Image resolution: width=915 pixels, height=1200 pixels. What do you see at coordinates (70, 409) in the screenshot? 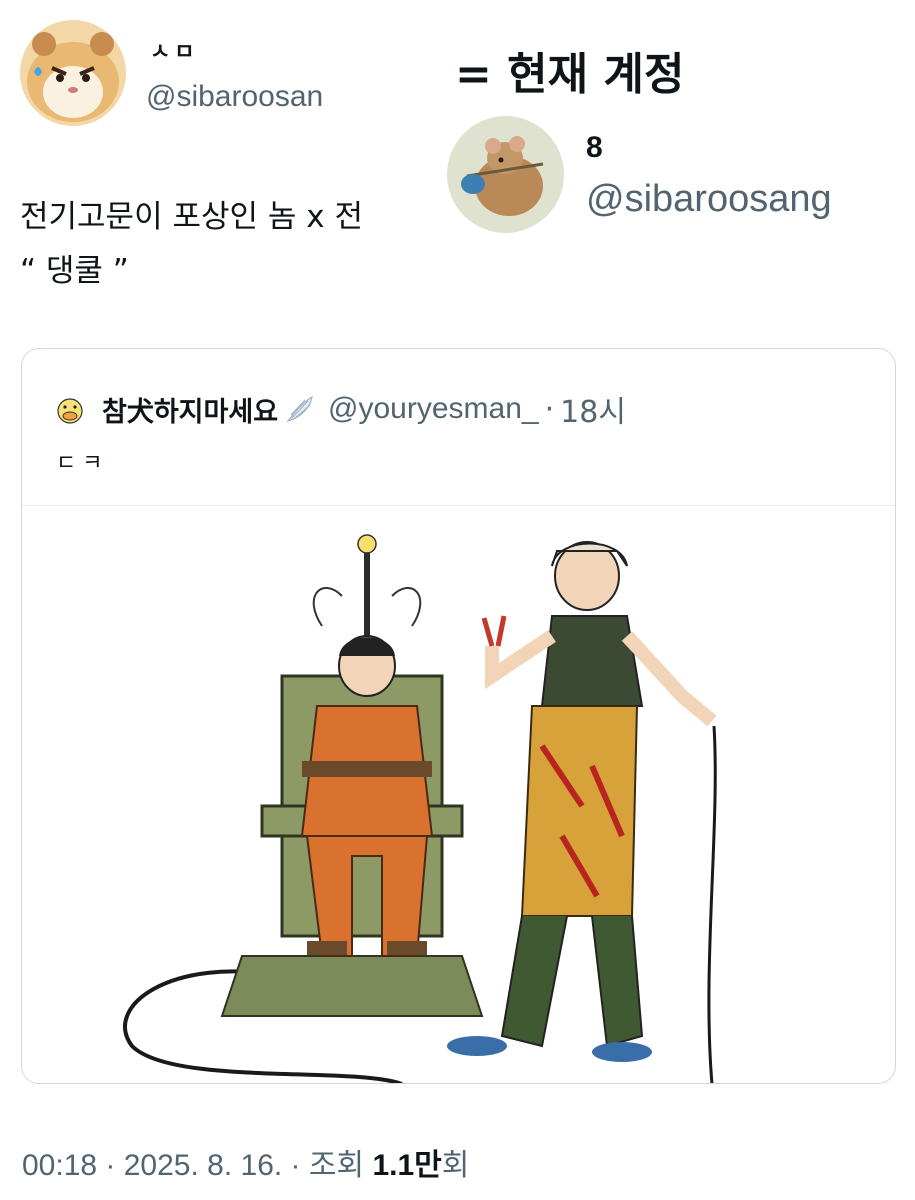
I see `quote-avatar` at bounding box center [70, 409].